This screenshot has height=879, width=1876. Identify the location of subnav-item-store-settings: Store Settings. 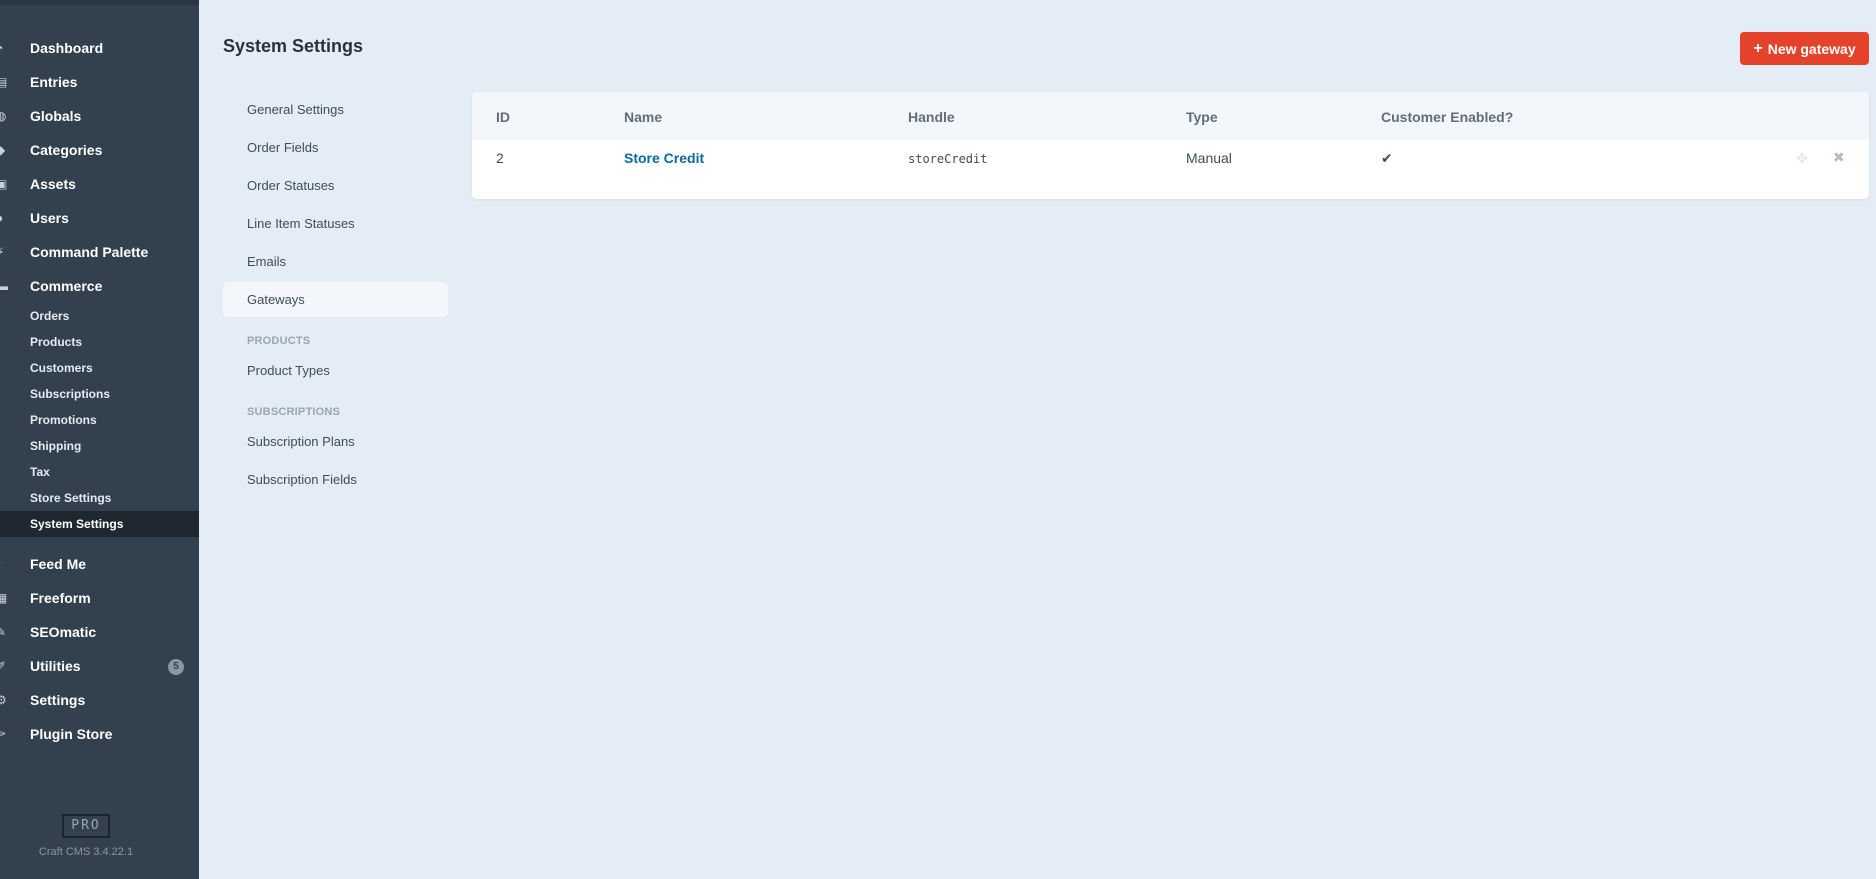
(99, 498).